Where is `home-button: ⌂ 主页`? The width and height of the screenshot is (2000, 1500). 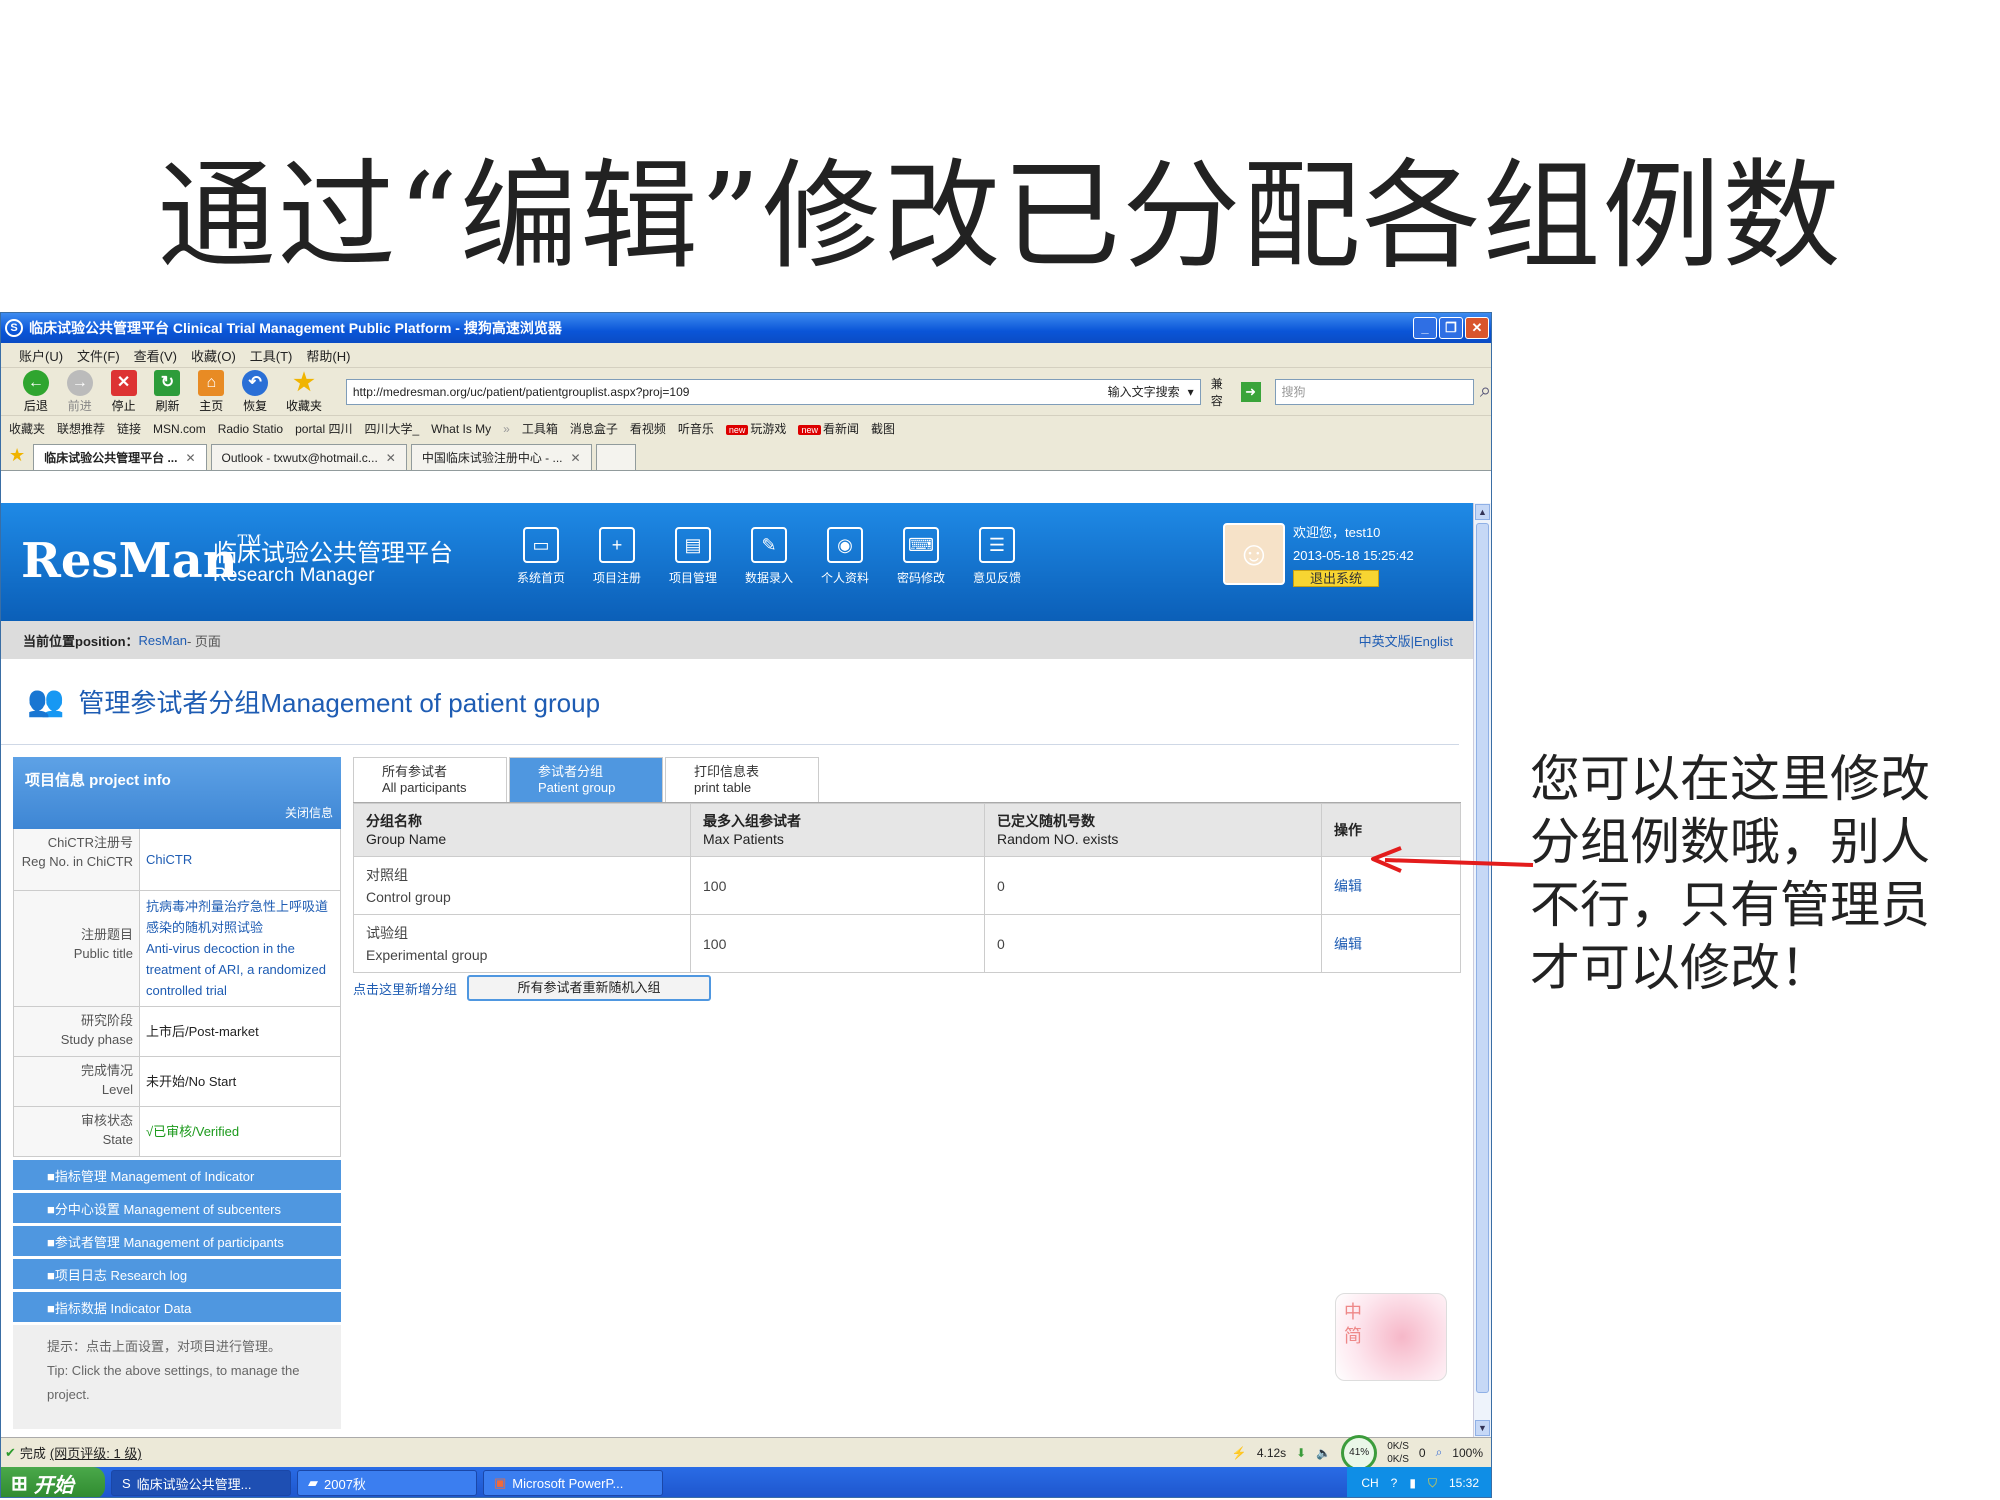
home-button: ⌂ 主页 is located at coordinates (211, 391).